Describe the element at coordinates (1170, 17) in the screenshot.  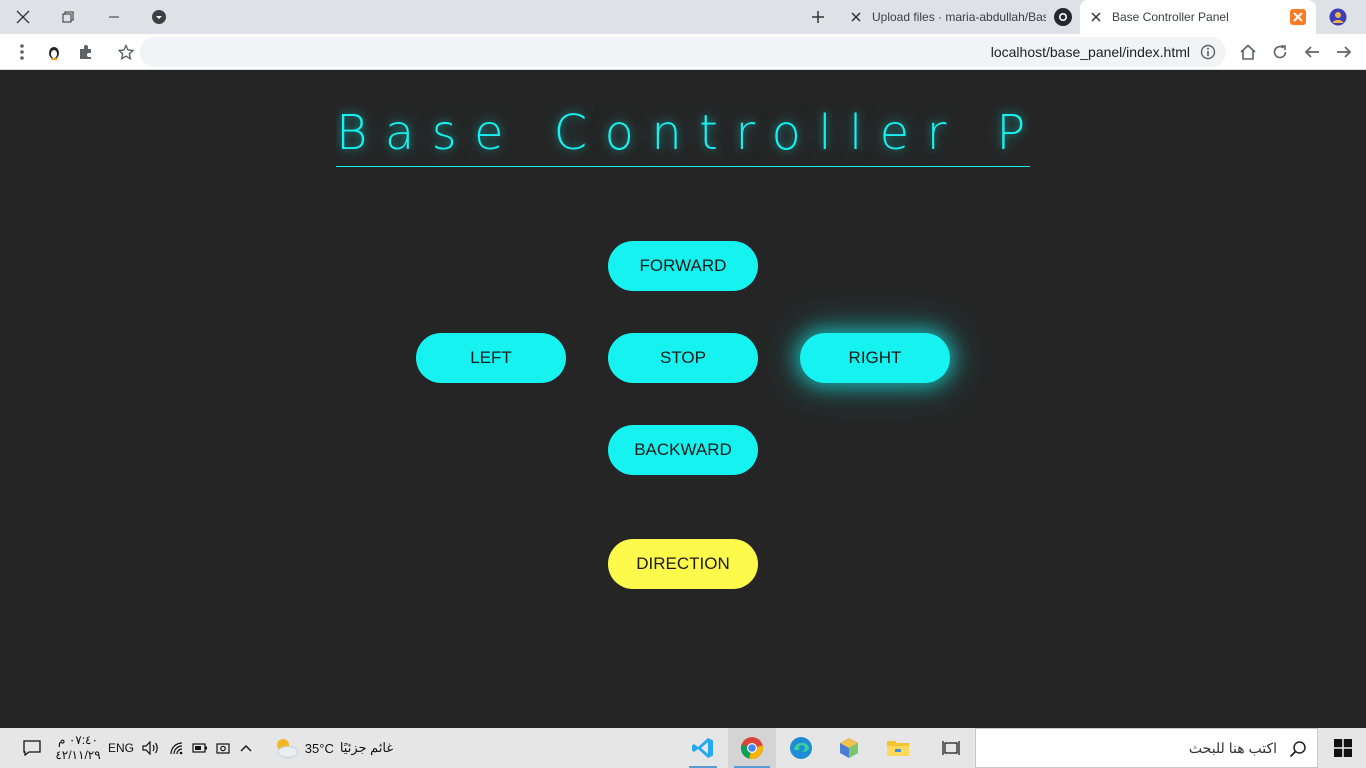
I see `tab-label: Base Controller Panel` at that location.